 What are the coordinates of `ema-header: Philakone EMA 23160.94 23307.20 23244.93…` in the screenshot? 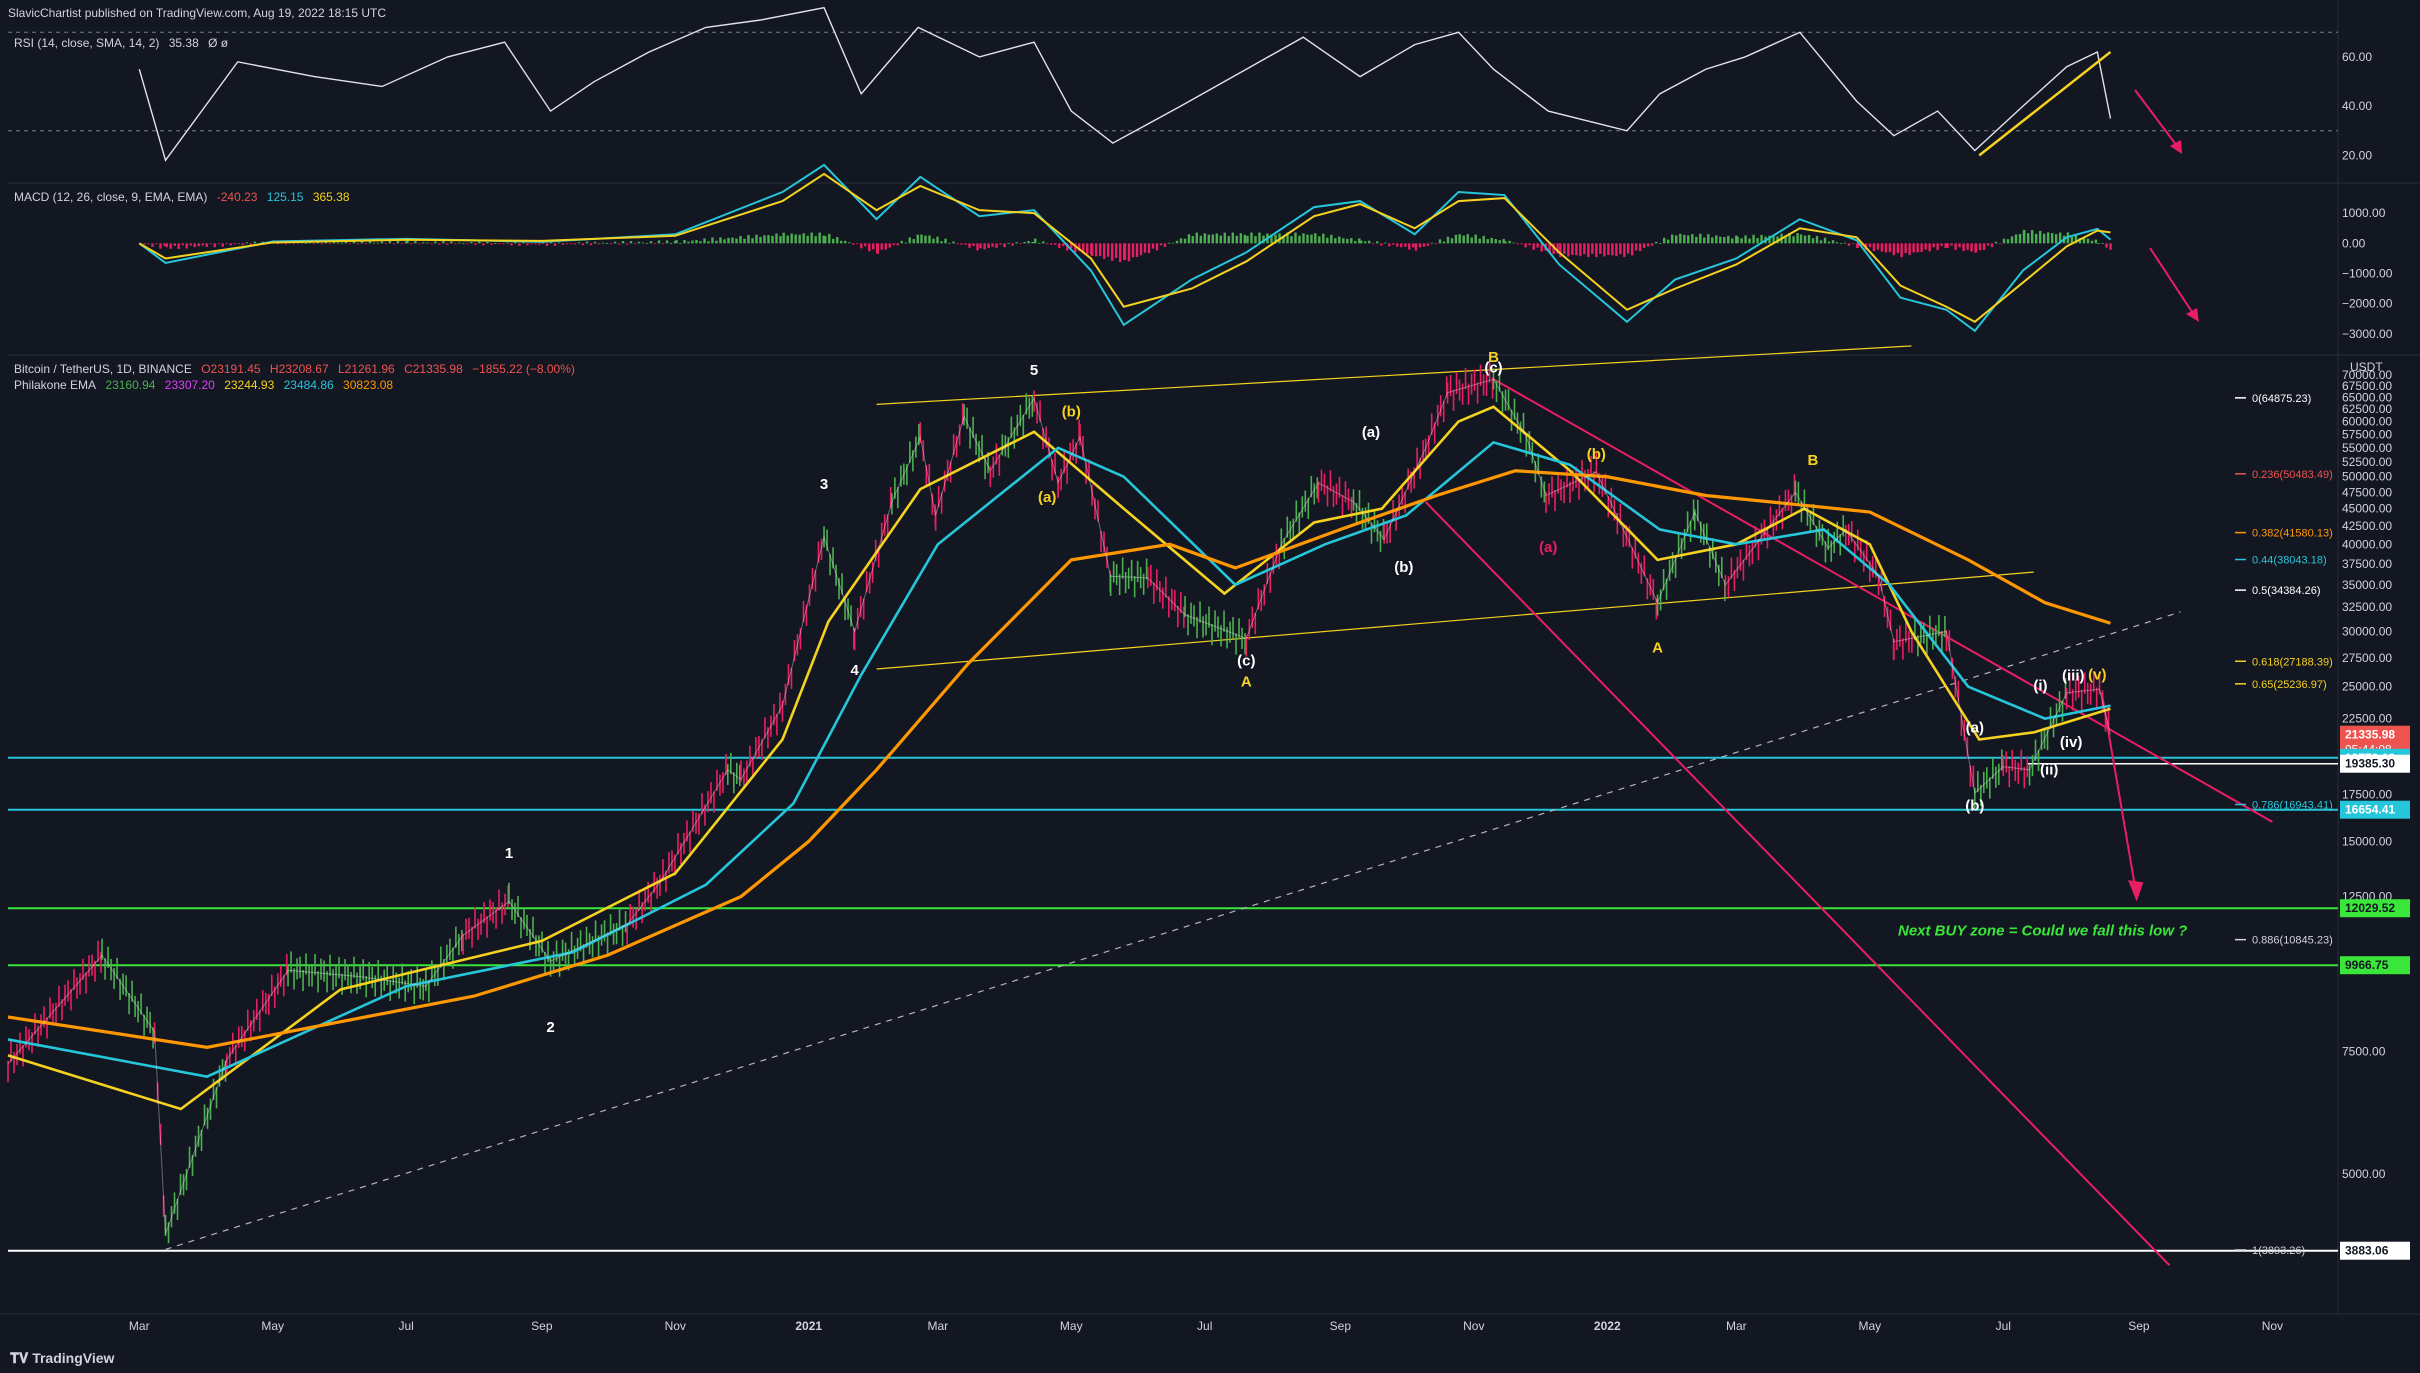 It's located at (206, 385).